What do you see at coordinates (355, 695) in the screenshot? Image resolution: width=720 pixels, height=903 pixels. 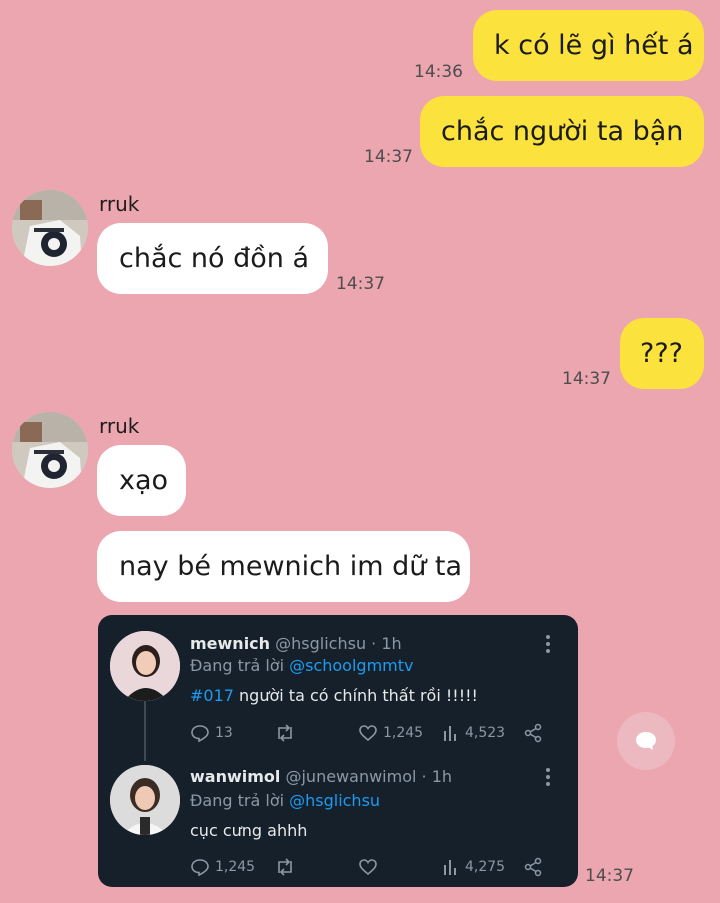 I see `tweet-body: người ta có chính thất rồi !!!!!` at bounding box center [355, 695].